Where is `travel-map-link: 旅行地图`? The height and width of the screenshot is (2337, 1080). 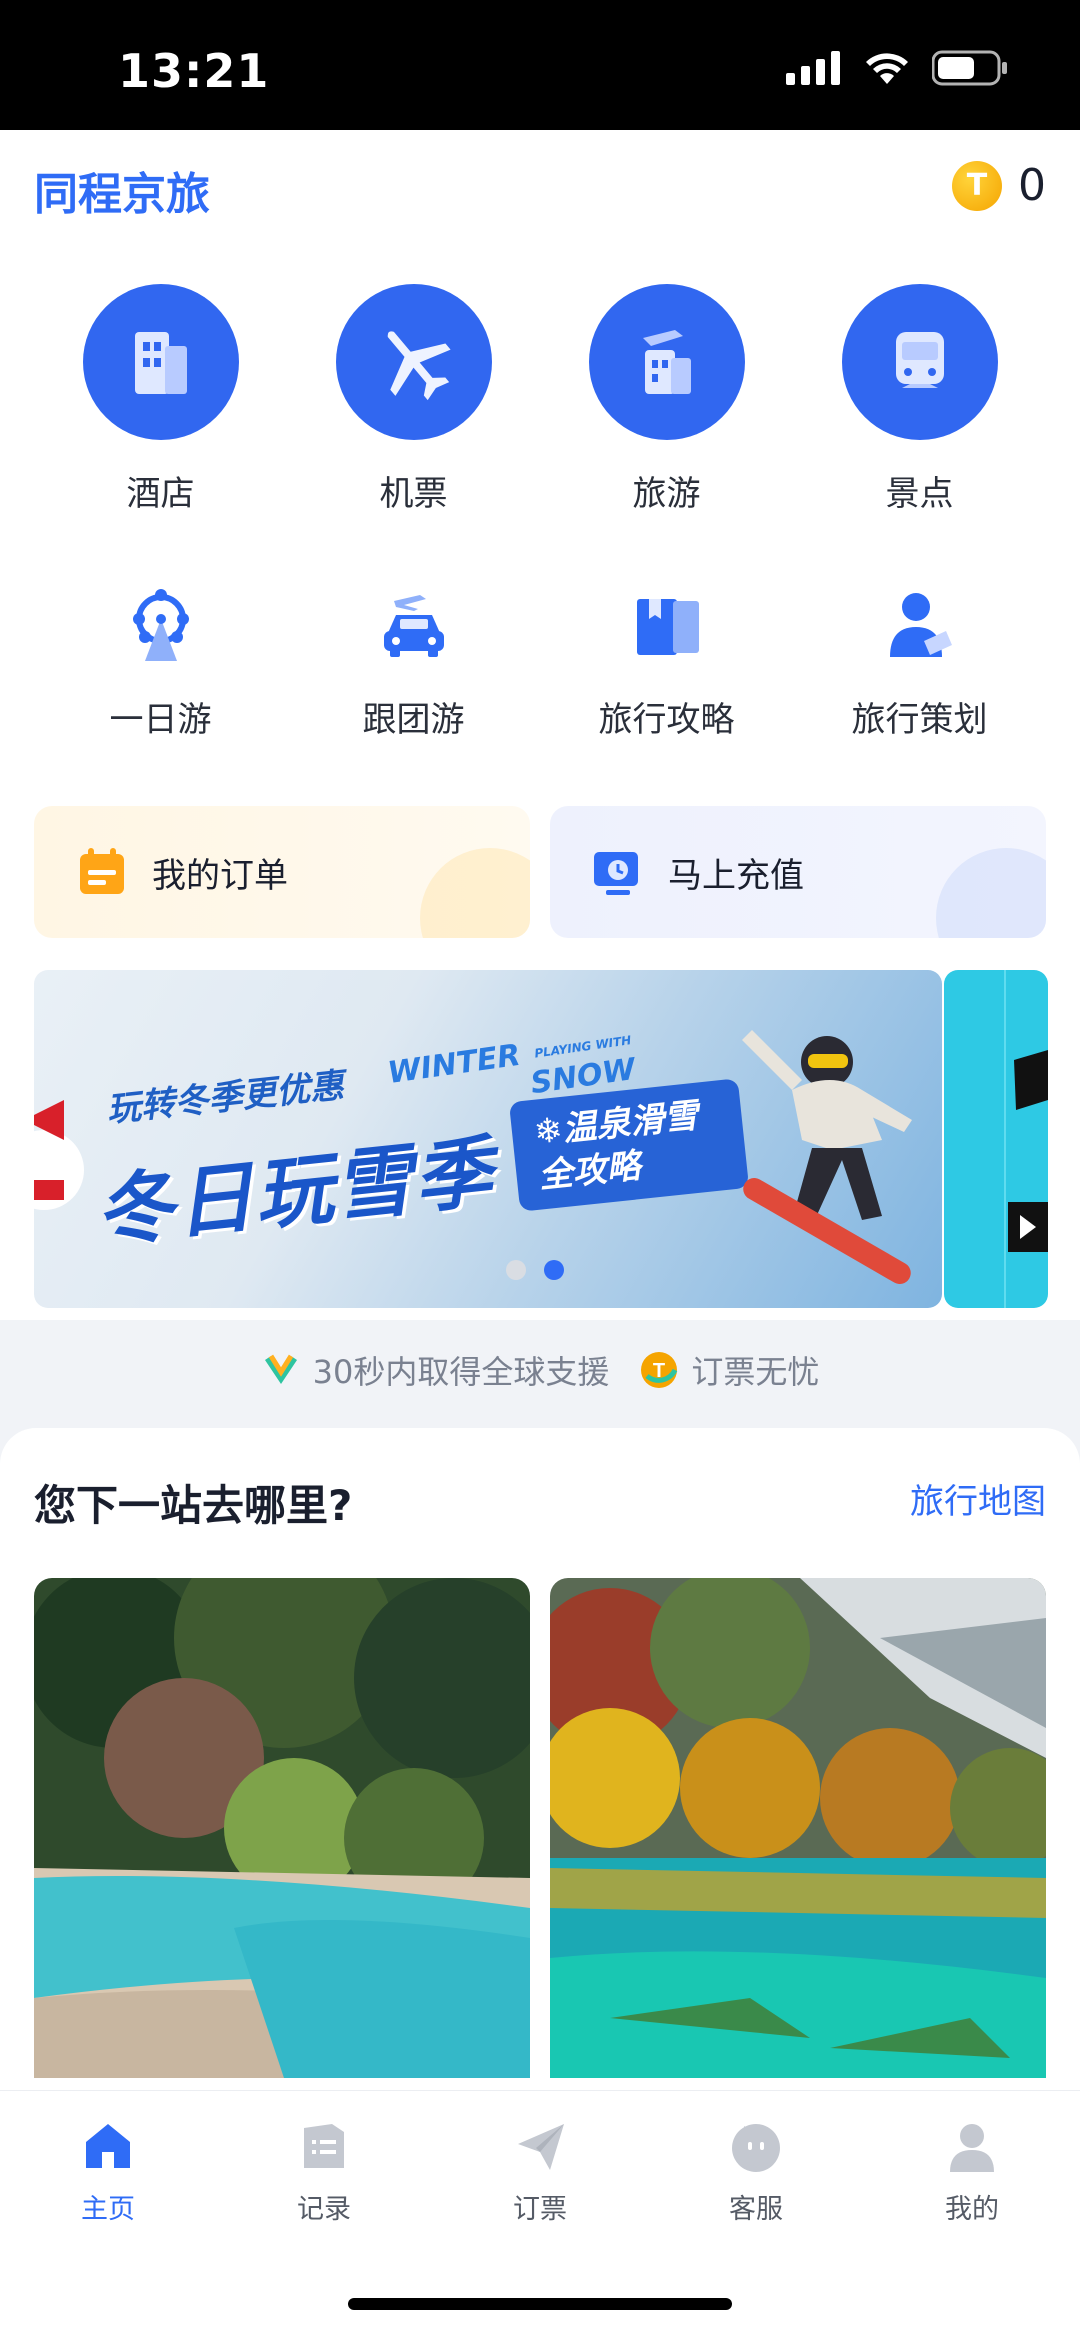
travel-map-link: 旅行地图 is located at coordinates (978, 1498).